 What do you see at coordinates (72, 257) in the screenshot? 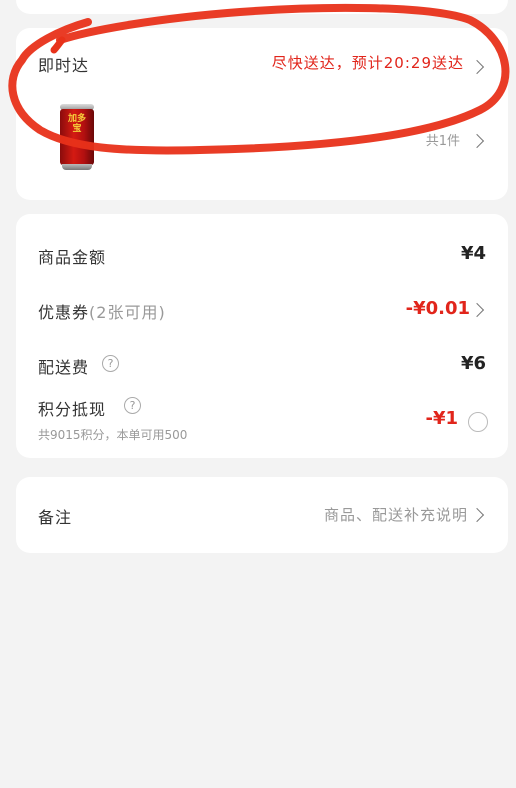
I see `goods-amount-label: 商品金额` at bounding box center [72, 257].